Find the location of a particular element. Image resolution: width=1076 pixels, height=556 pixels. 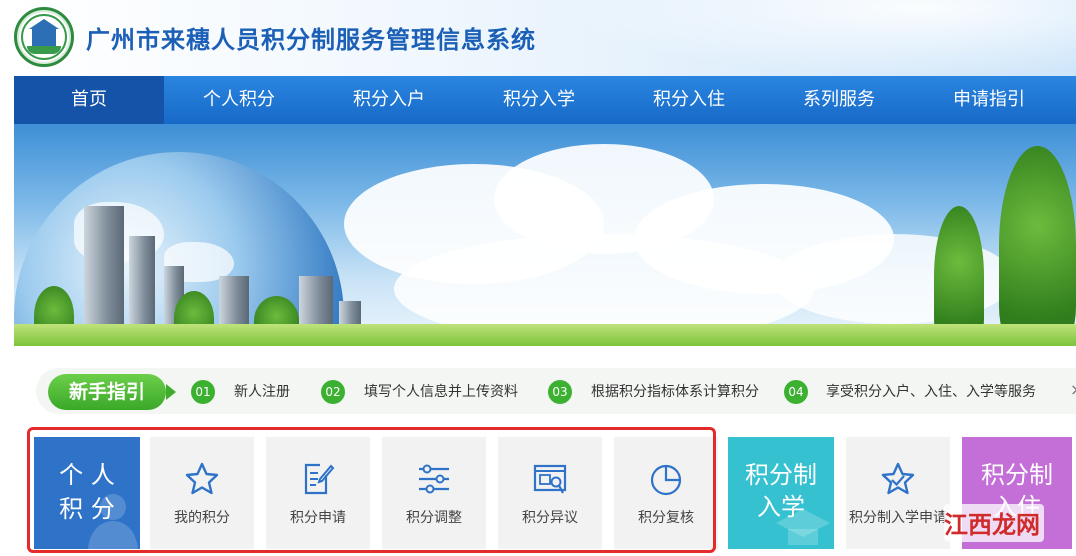

main-nav: 首页 个人积分 积分入户 积分入学 积分入住 系列服务 申请指引 is located at coordinates (545, 100).